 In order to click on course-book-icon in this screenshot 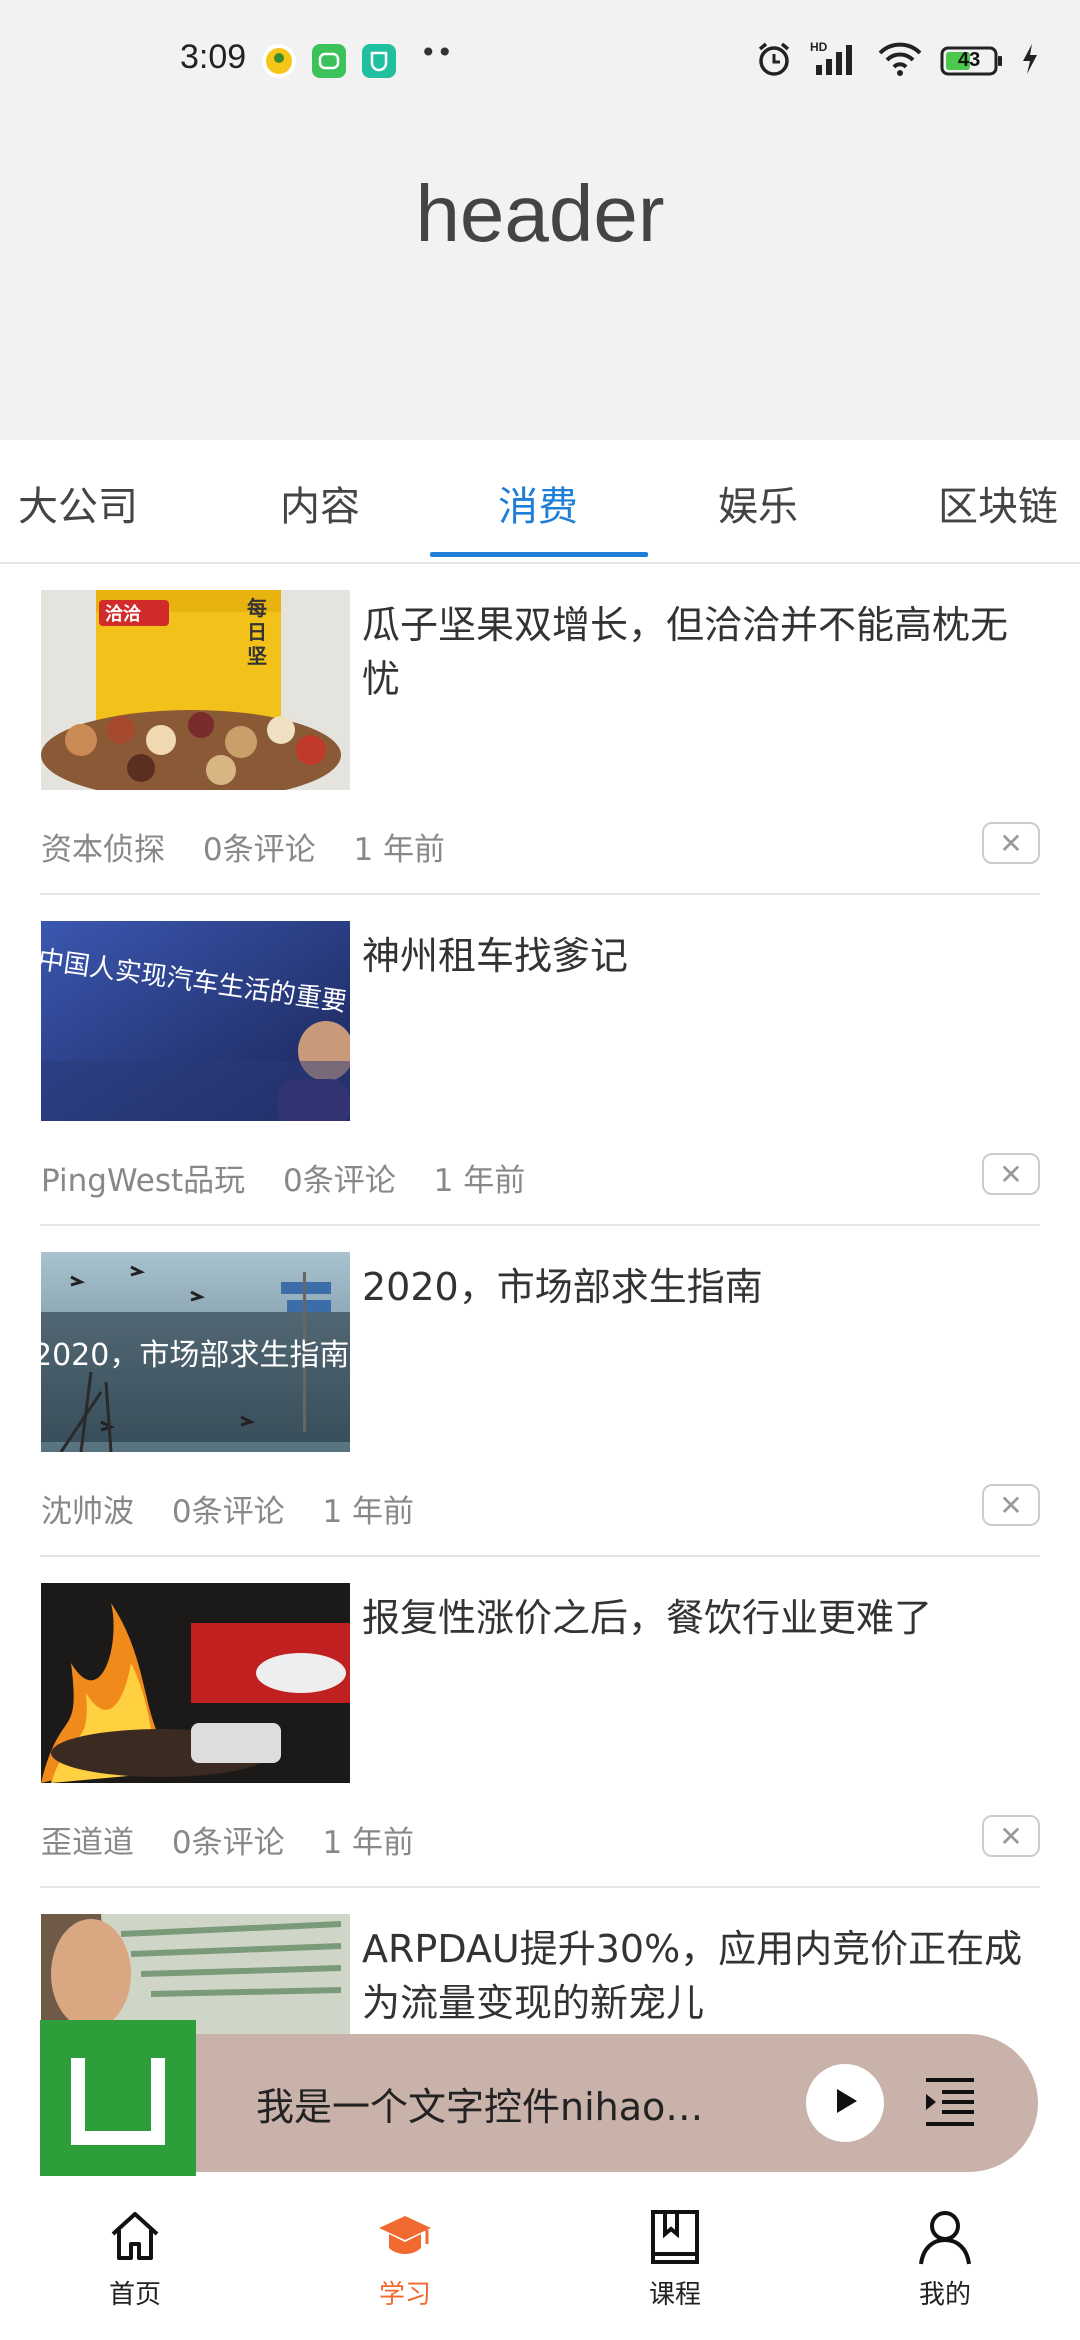, I will do `click(675, 2240)`.